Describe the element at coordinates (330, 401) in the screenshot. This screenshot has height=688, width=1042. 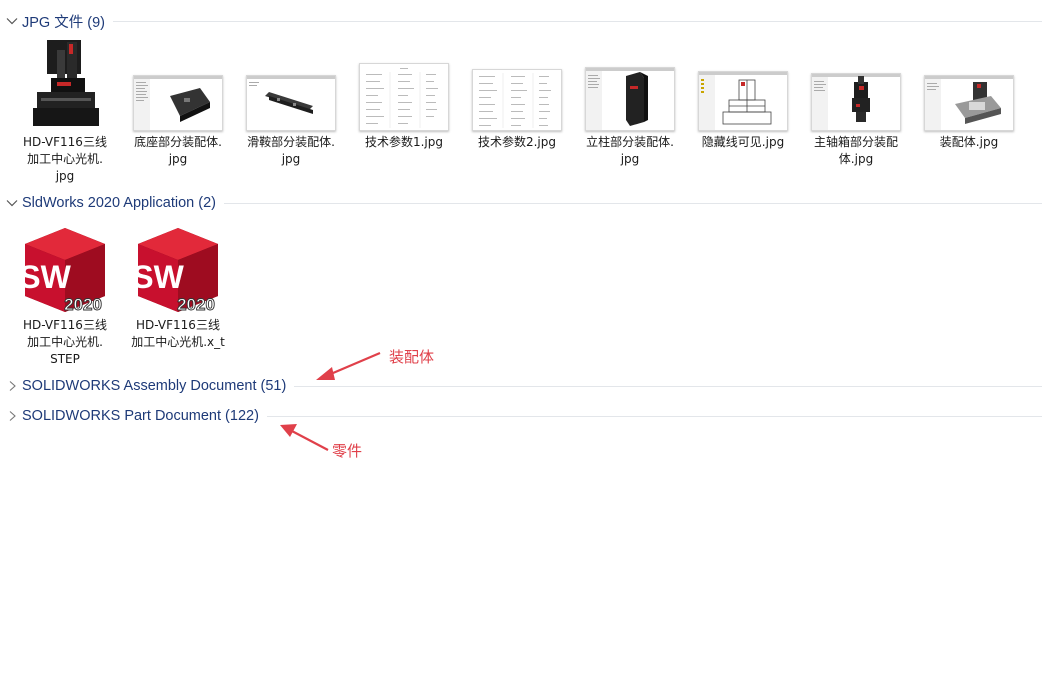
I see `annotation-arrows` at that location.